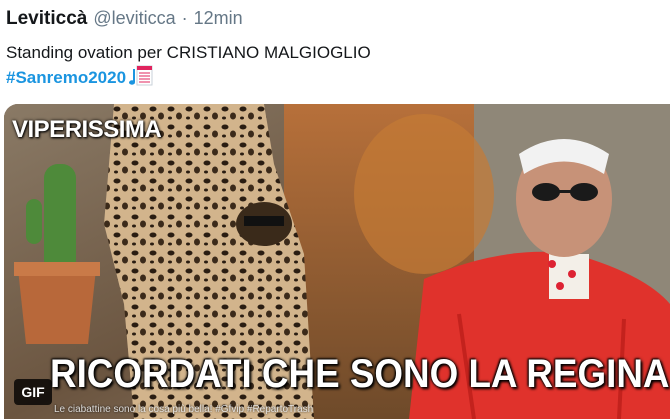 The height and width of the screenshot is (419, 670). Describe the element at coordinates (360, 374) in the screenshot. I see `gif-caption: RICORDATI CHE SONO LA REGINA` at that location.